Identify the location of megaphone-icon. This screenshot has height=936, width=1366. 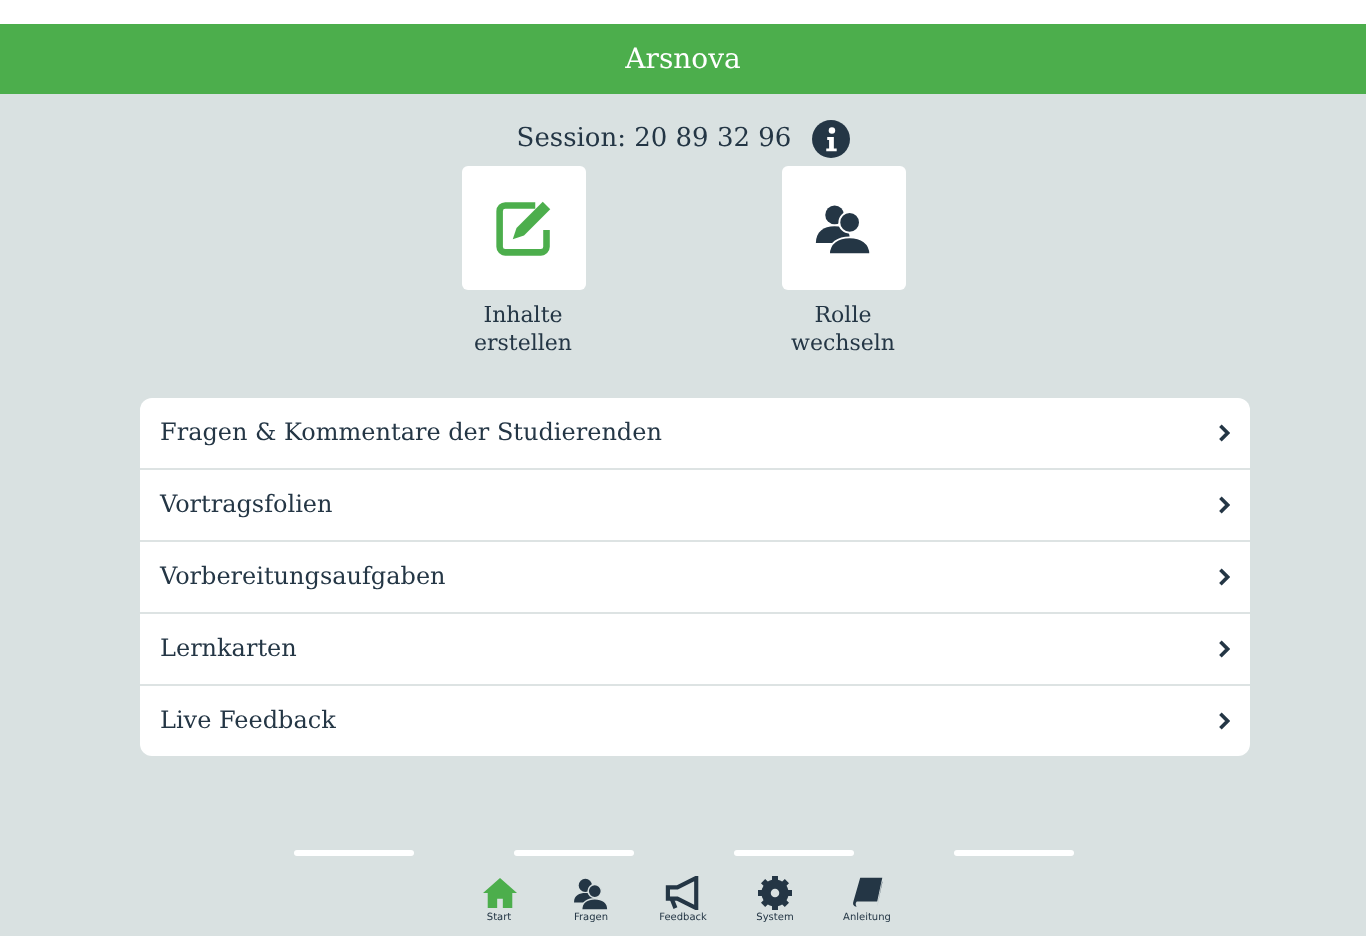
(683, 892).